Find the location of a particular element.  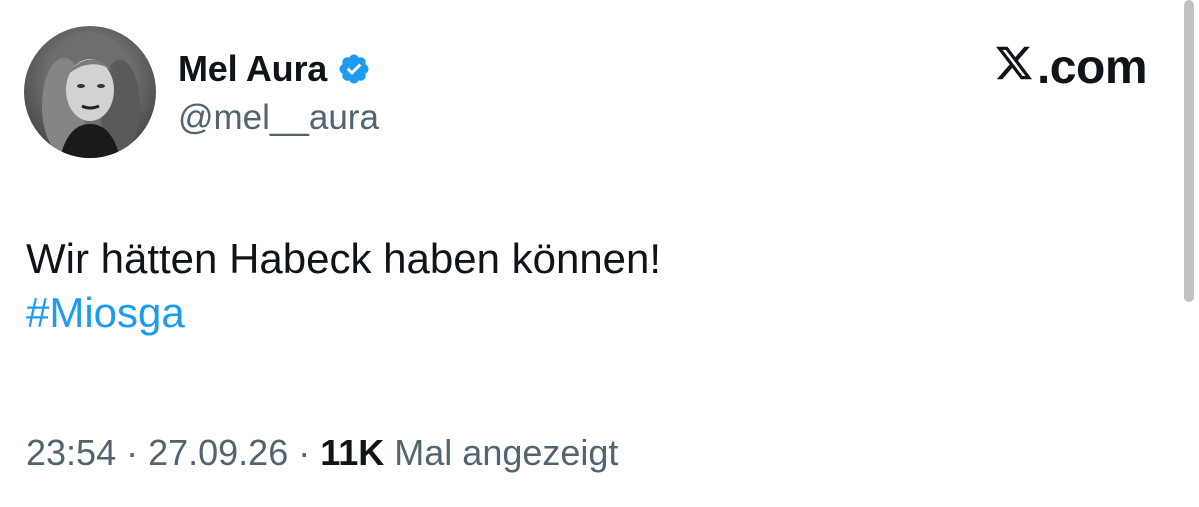

author-handle: @mel__aura is located at coordinates (278, 118).